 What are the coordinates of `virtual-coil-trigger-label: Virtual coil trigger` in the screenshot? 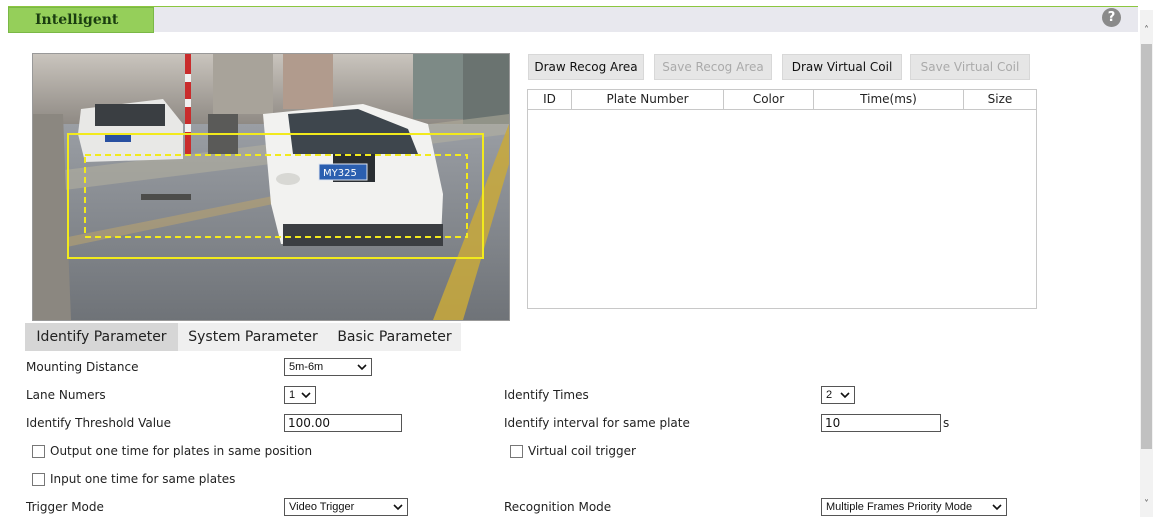 It's located at (582, 451).